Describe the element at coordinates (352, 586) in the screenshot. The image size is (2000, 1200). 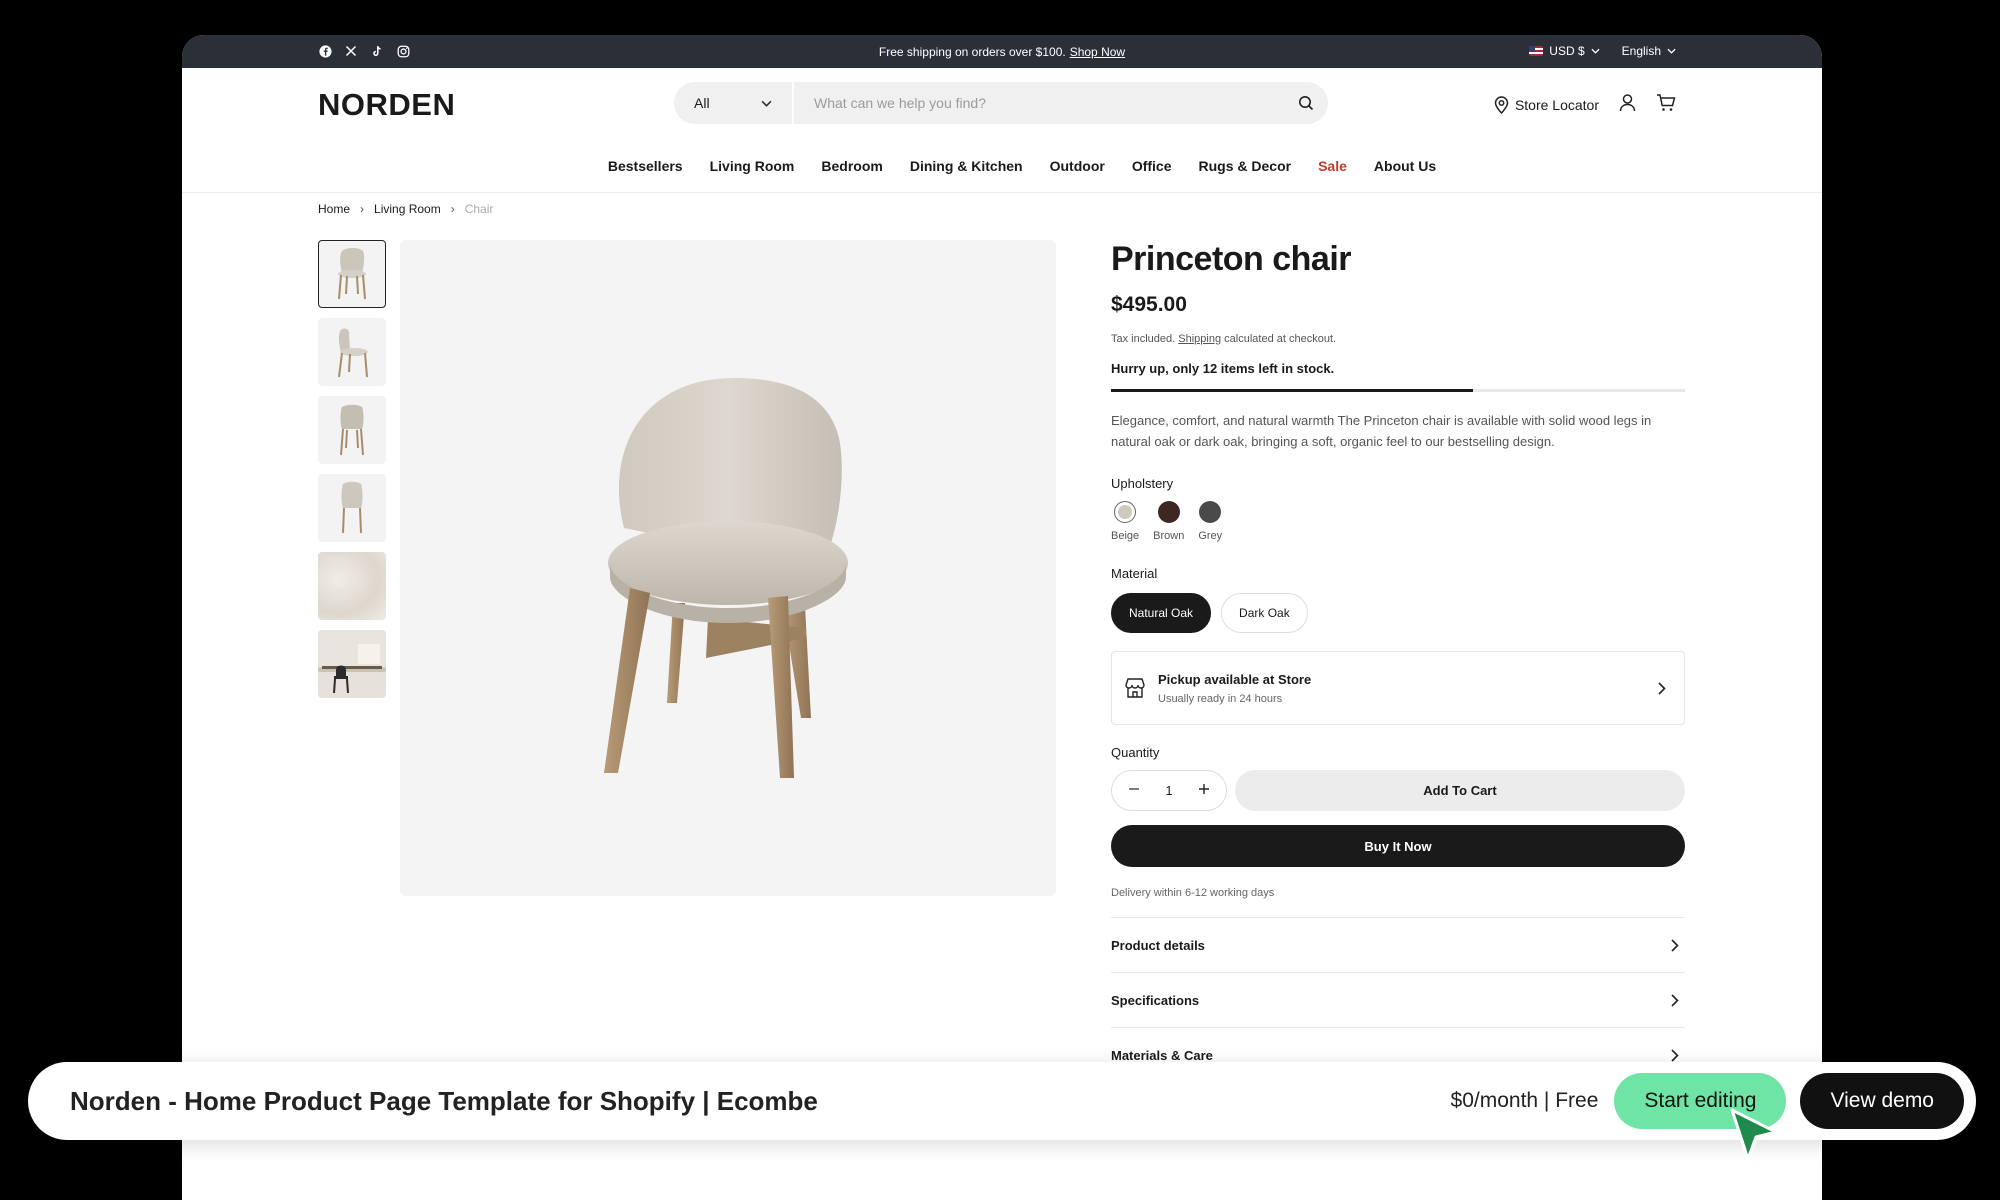
I see `thumbnail-fabric-detail` at that location.